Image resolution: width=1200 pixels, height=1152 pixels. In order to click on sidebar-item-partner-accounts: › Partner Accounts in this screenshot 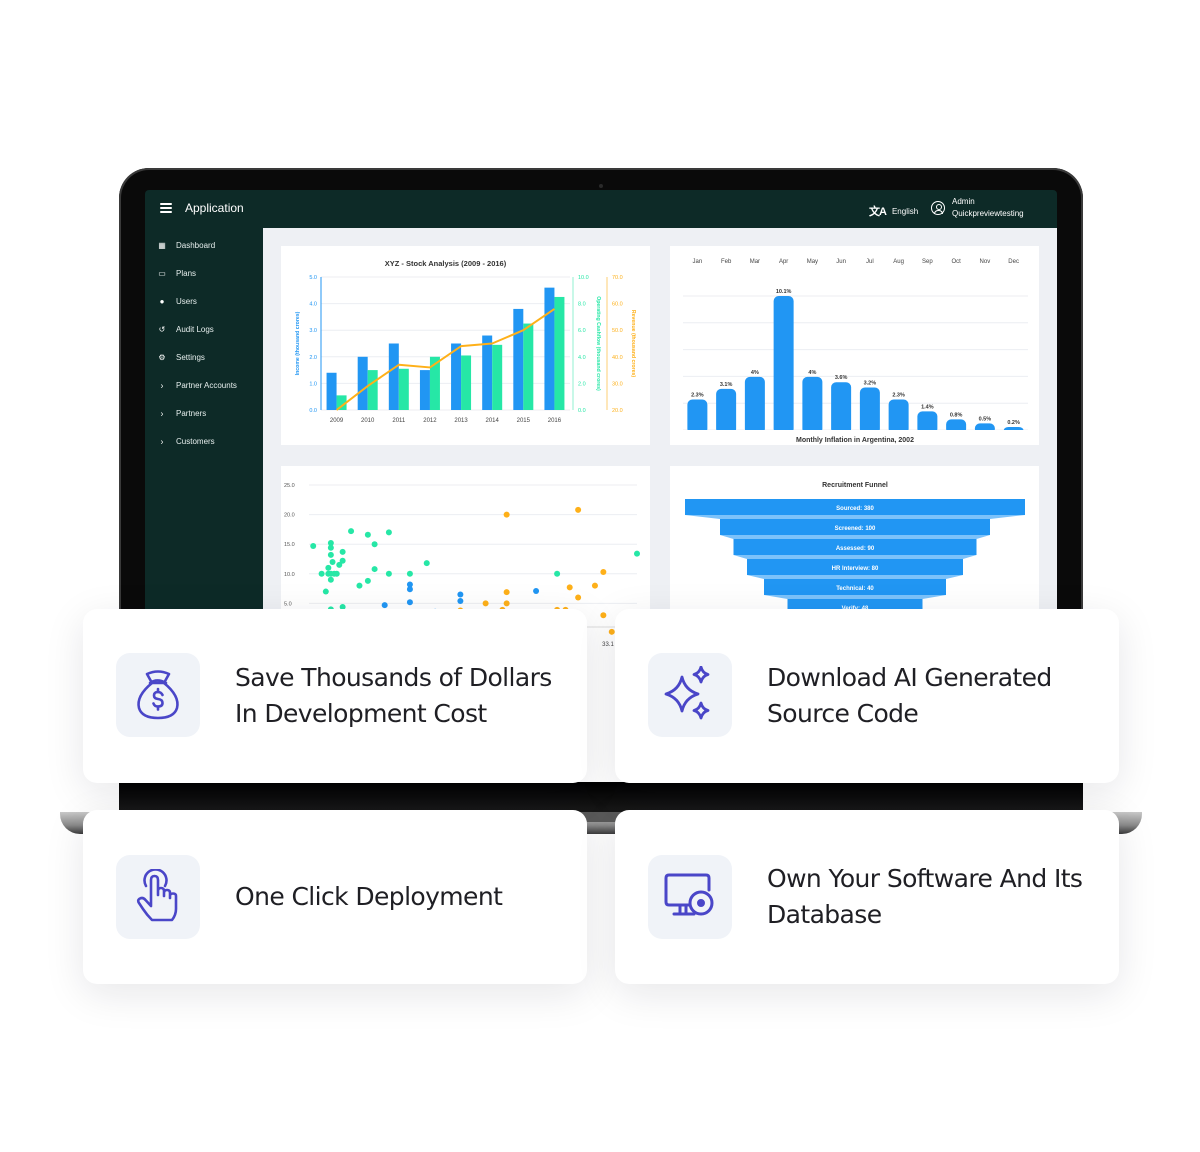, I will do `click(197, 385)`.